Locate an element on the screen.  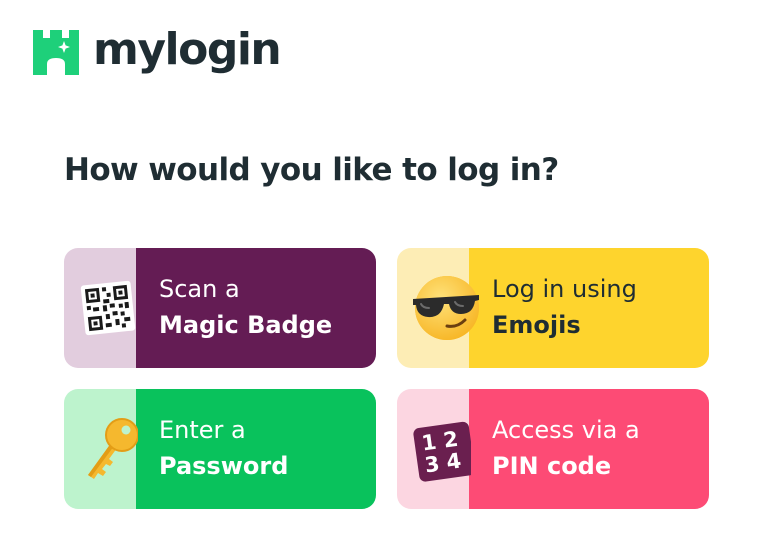
emoji-option-button: Log in using Emojis is located at coordinates (553, 308).